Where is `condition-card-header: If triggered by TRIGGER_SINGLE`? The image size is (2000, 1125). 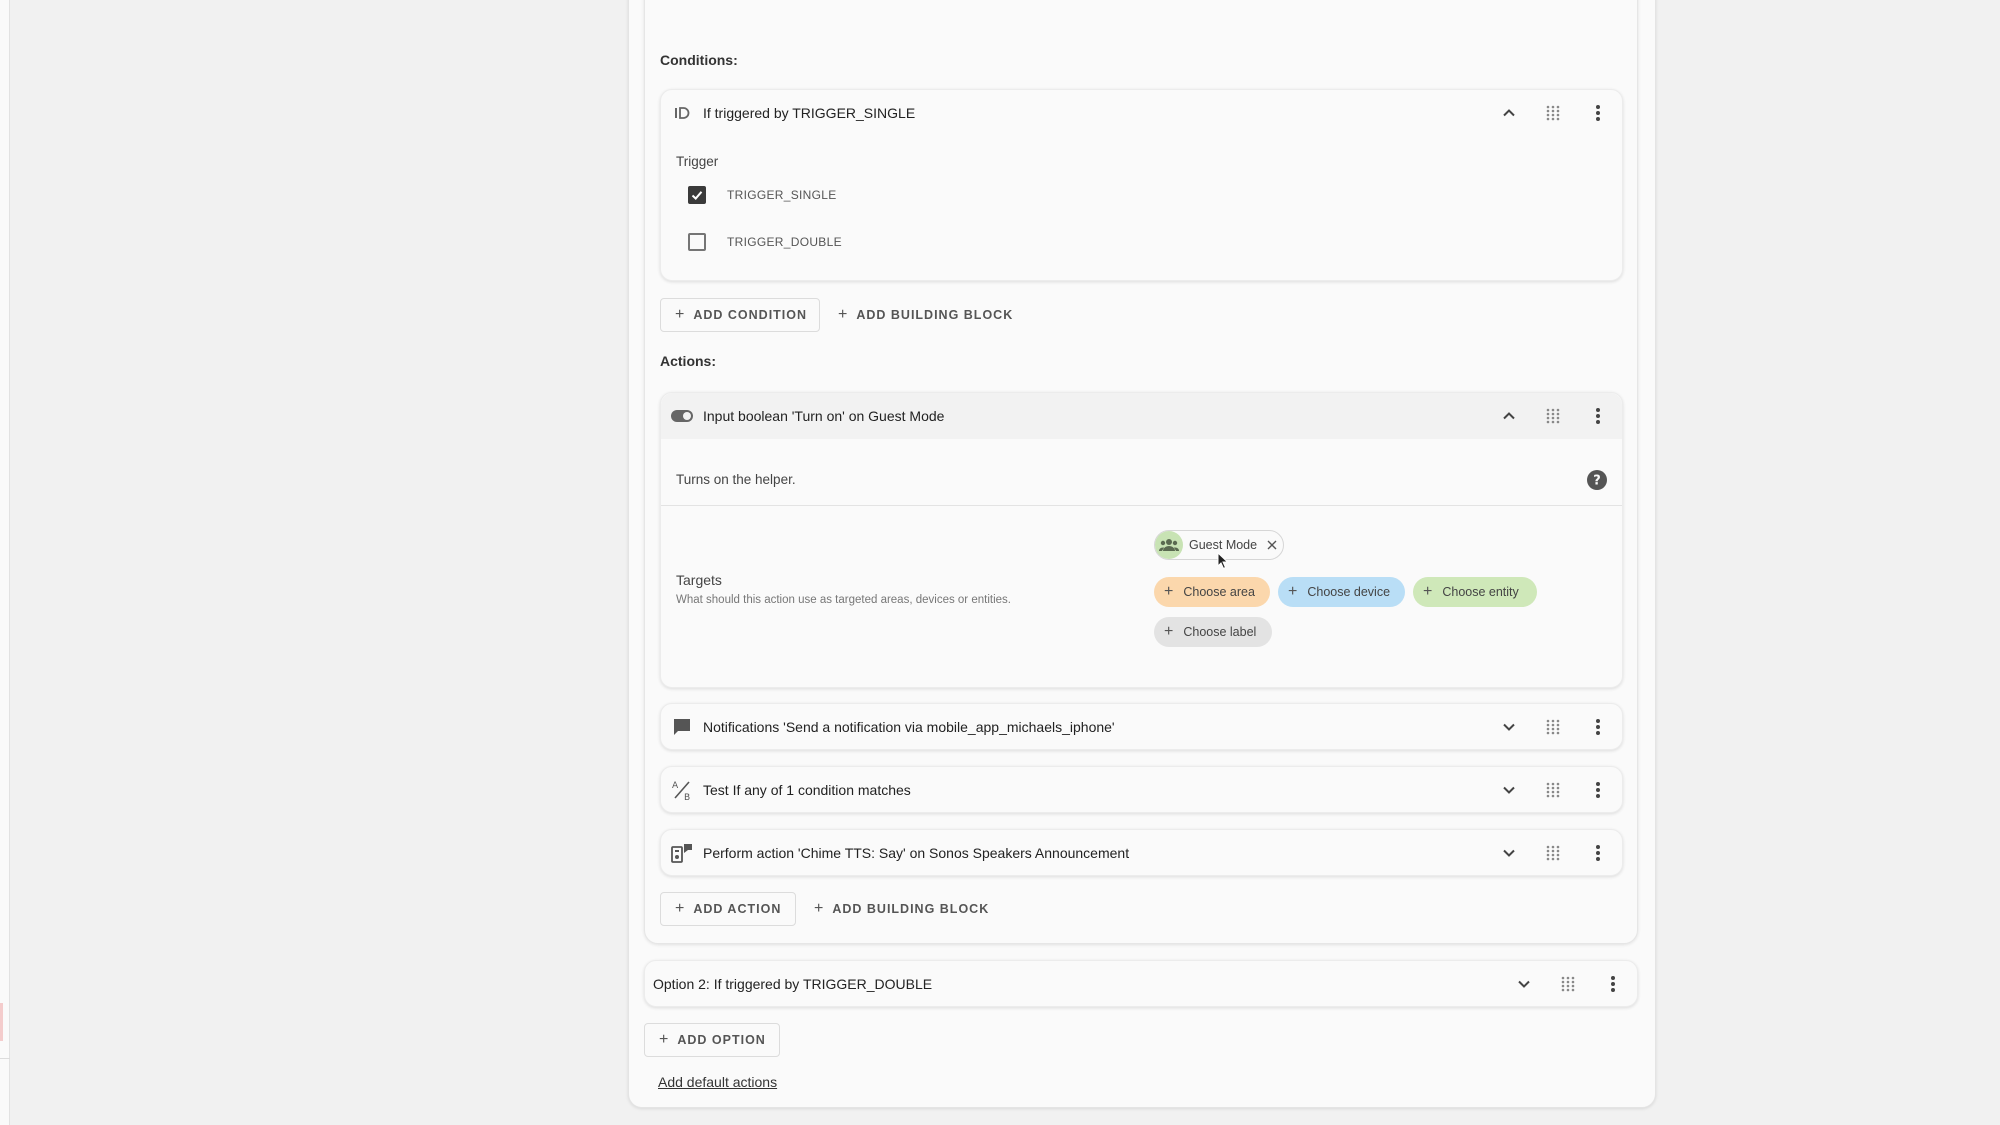 condition-card-header: If triggered by TRIGGER_SINGLE is located at coordinates (1141, 113).